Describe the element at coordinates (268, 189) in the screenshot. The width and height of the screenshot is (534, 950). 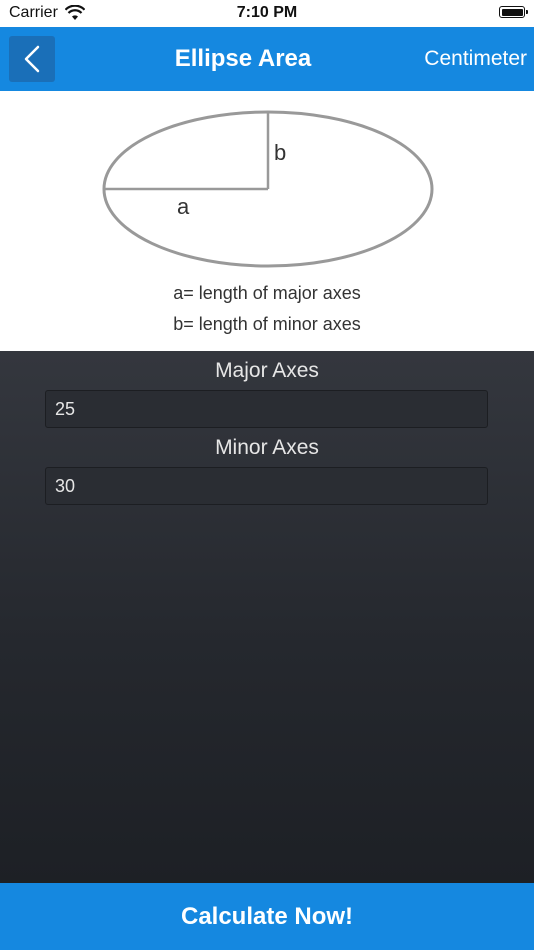
I see `ellipse-figure` at that location.